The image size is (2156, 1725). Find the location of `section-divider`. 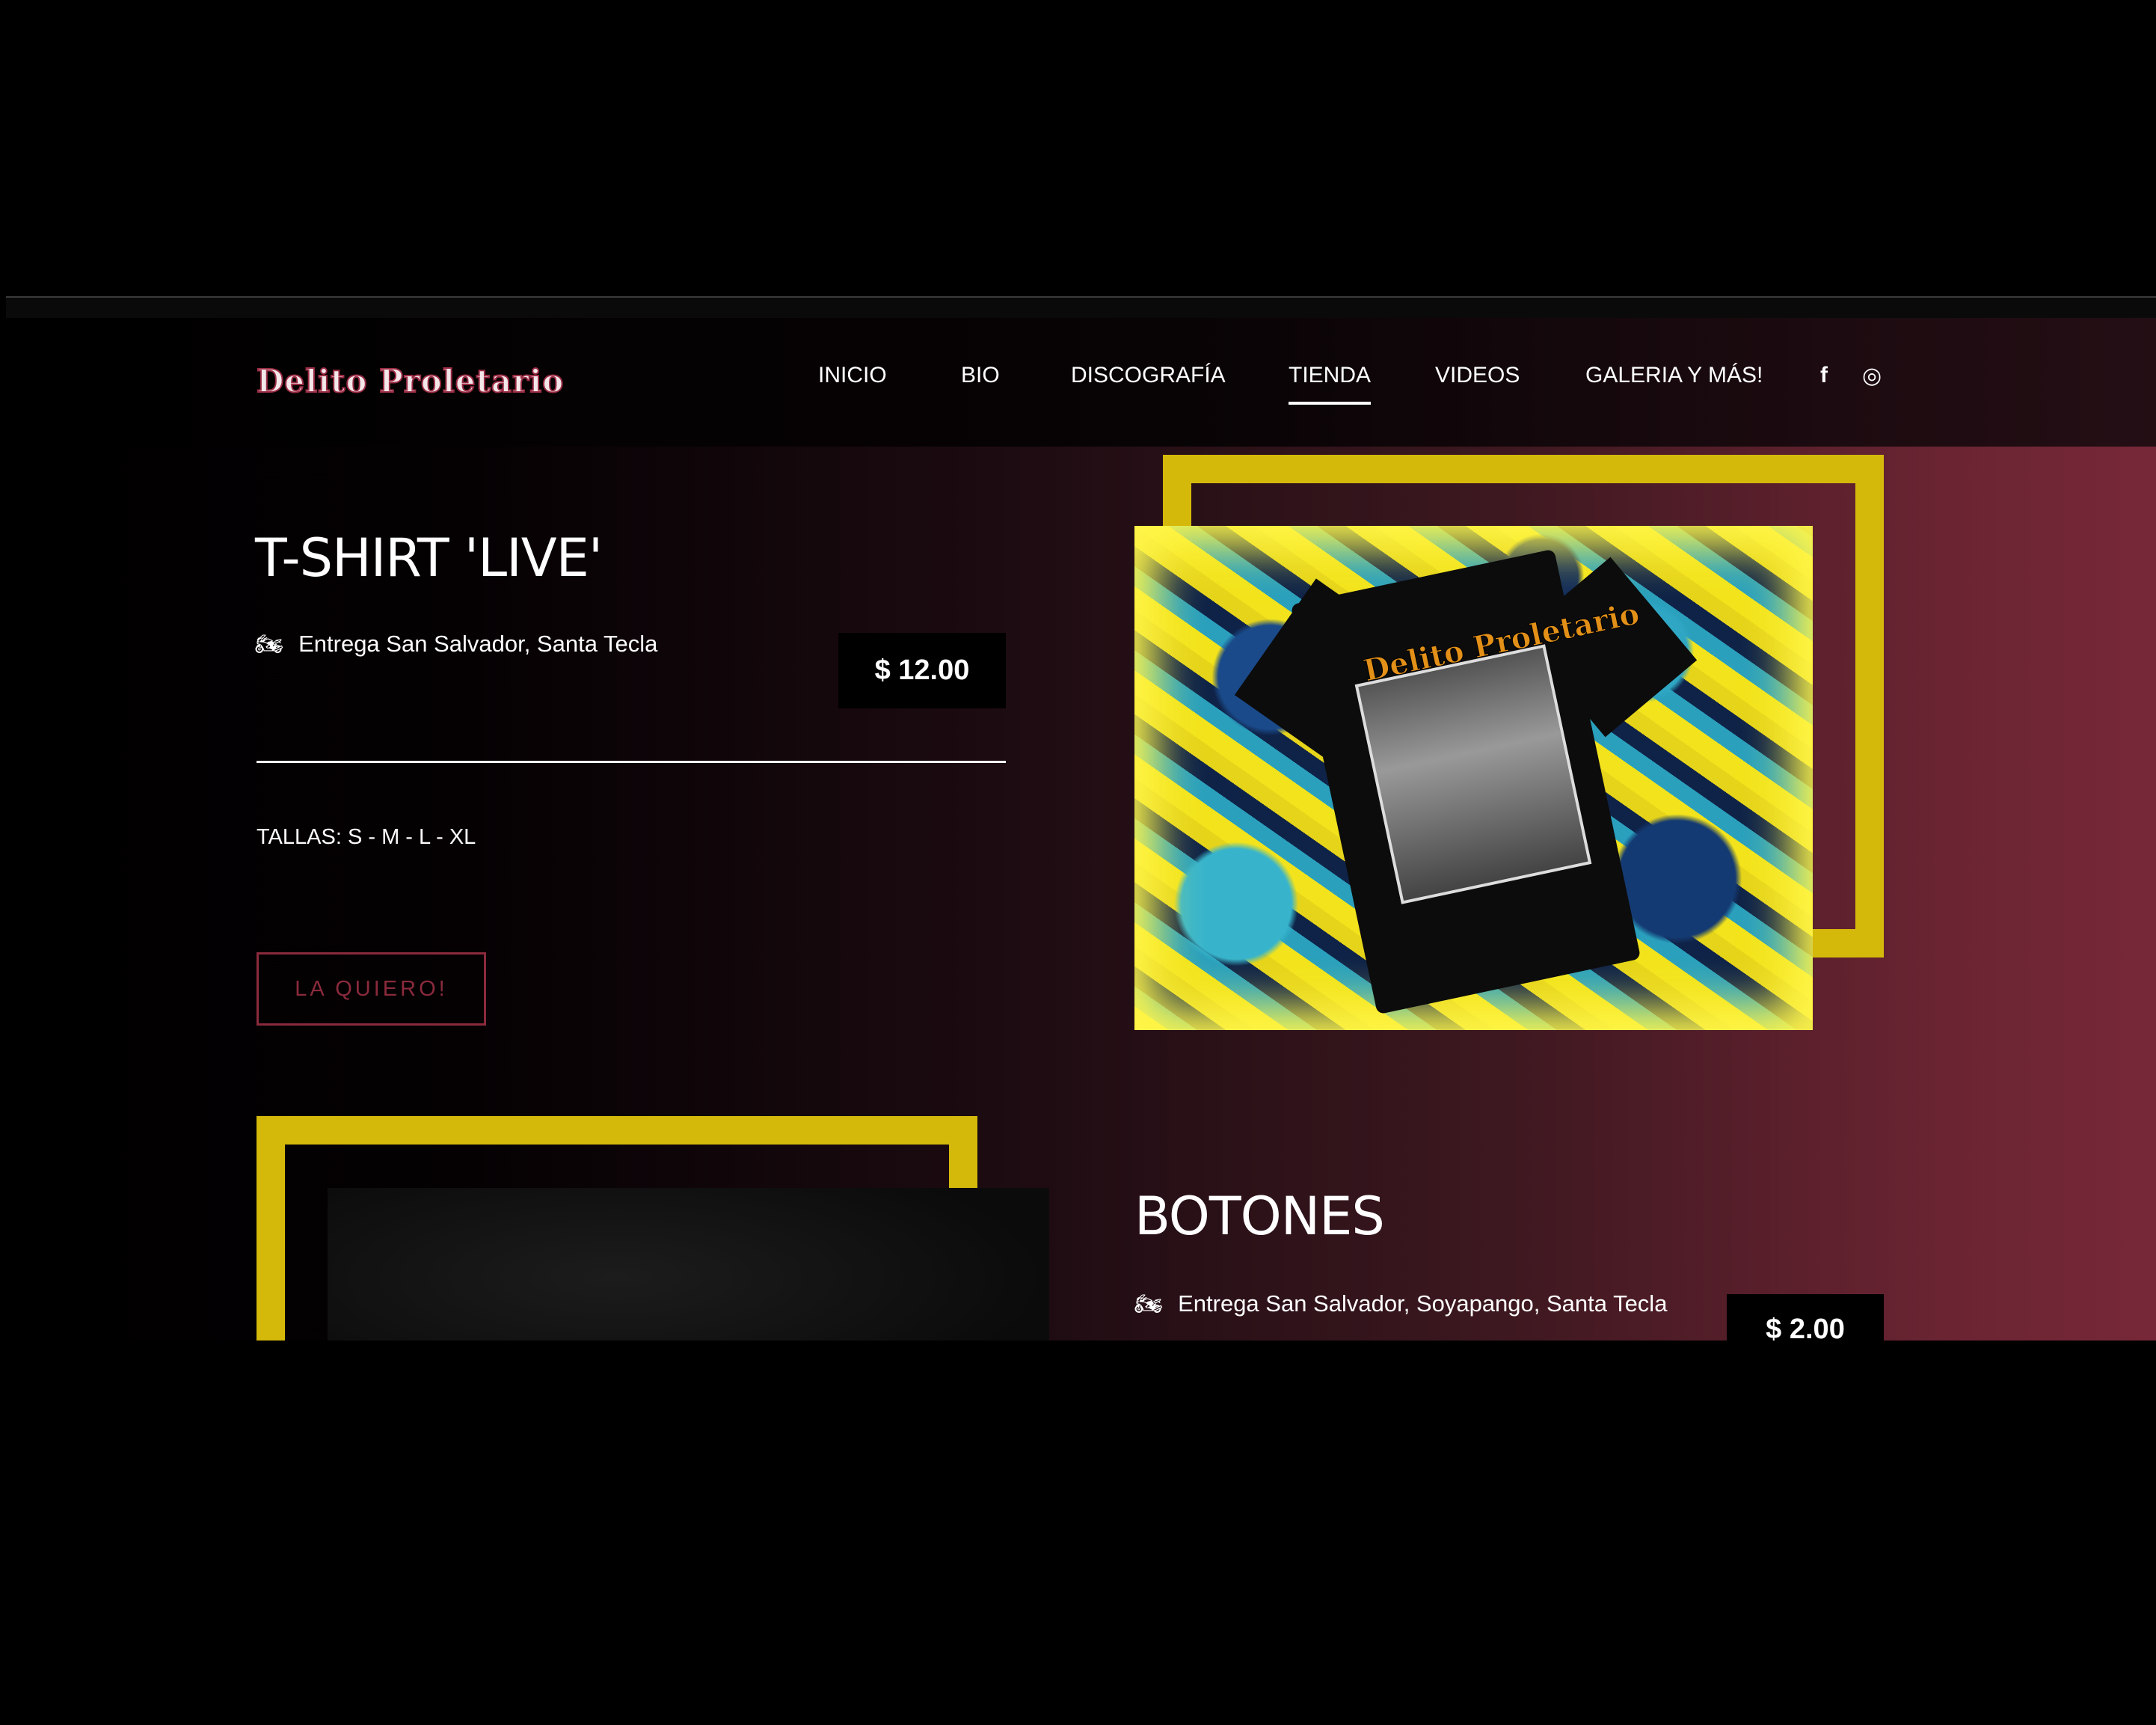

section-divider is located at coordinates (631, 762).